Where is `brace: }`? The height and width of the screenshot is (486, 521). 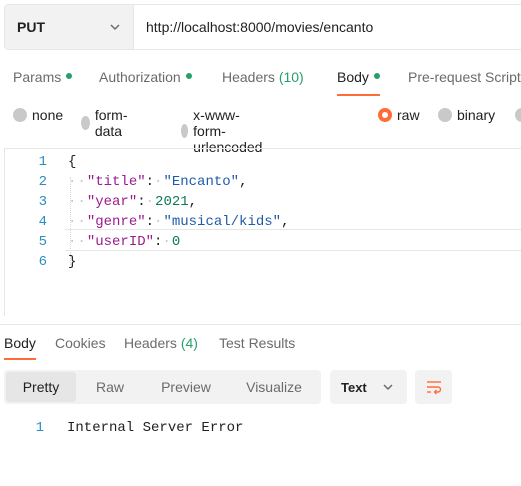 brace: } is located at coordinates (72, 262).